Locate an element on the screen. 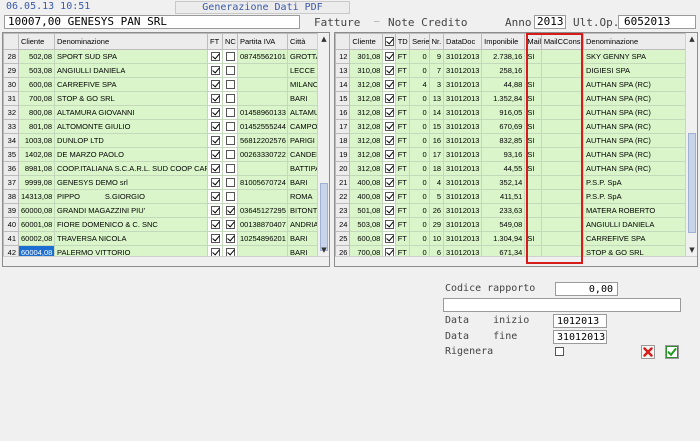 This screenshot has height=441, width=700. citta-cell: LECCE is located at coordinates (303, 70).